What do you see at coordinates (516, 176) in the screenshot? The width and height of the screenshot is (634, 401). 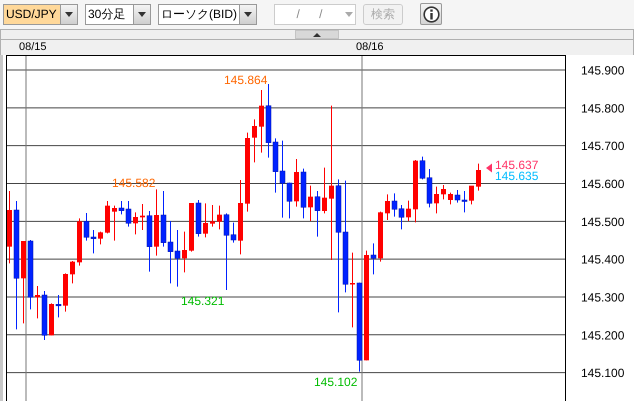 I see `current-price-label: 145.635` at bounding box center [516, 176].